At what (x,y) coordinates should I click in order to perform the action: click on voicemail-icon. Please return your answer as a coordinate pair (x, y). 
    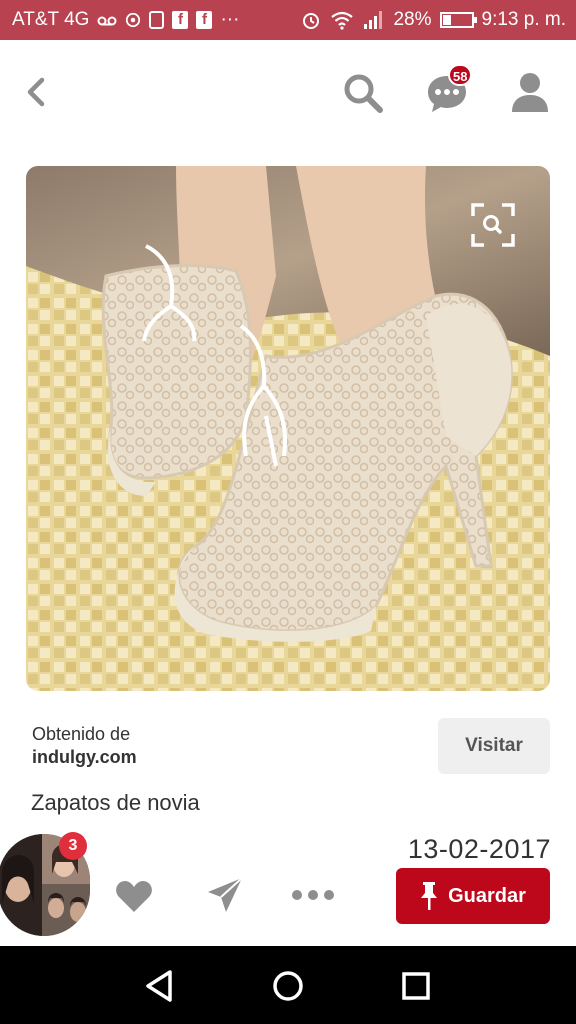
    Looking at the image, I should click on (107, 21).